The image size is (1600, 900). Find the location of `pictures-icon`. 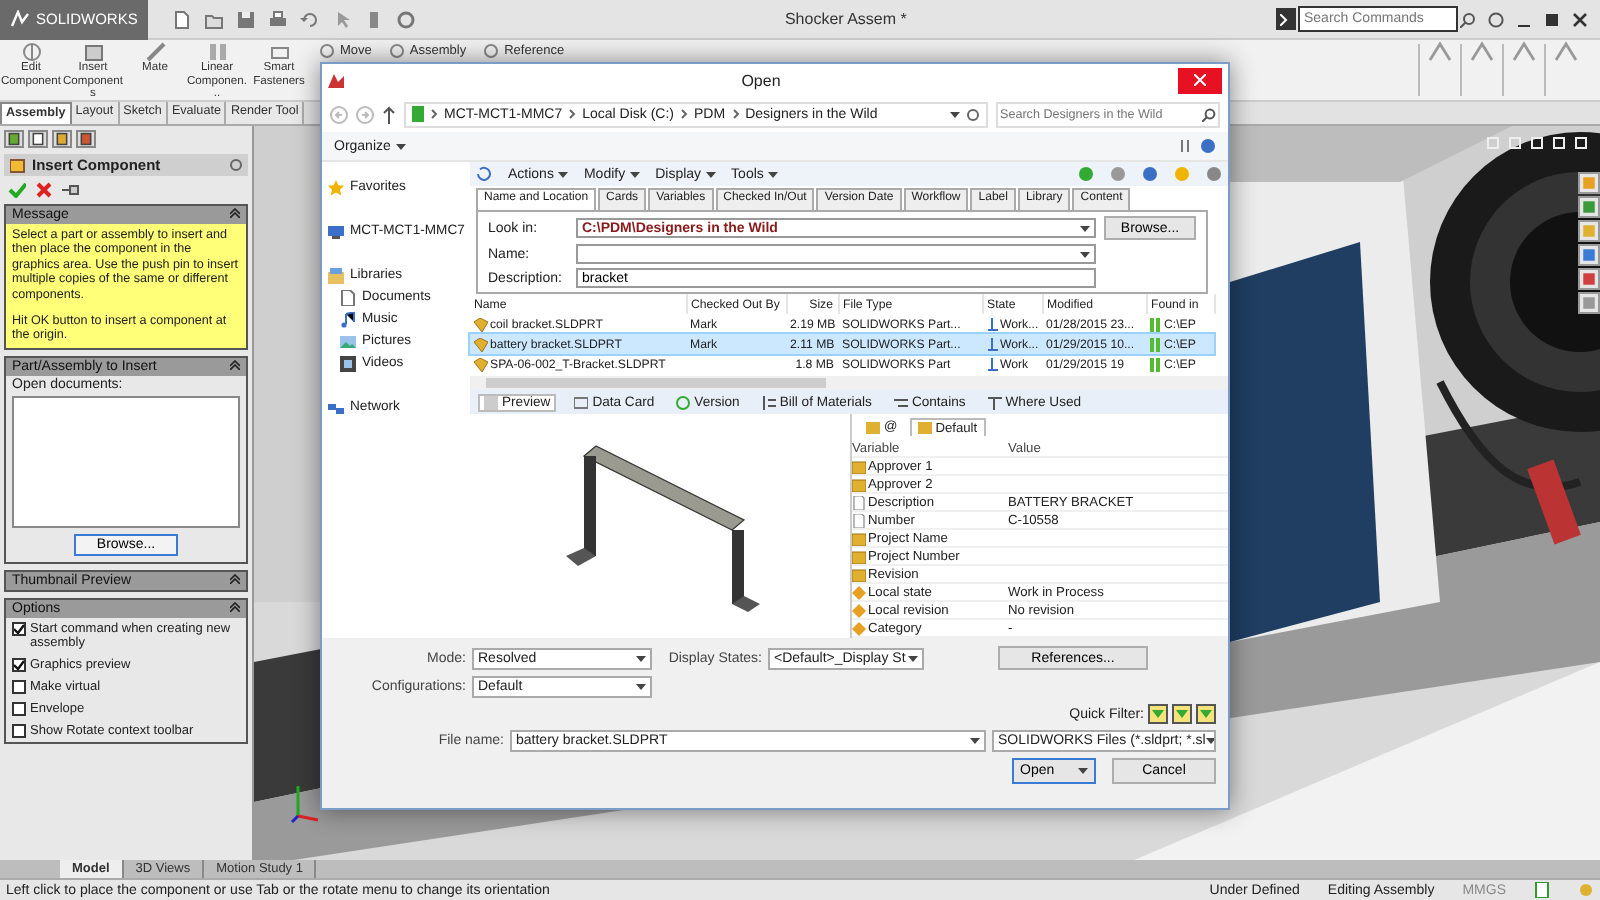

pictures-icon is located at coordinates (348, 341).